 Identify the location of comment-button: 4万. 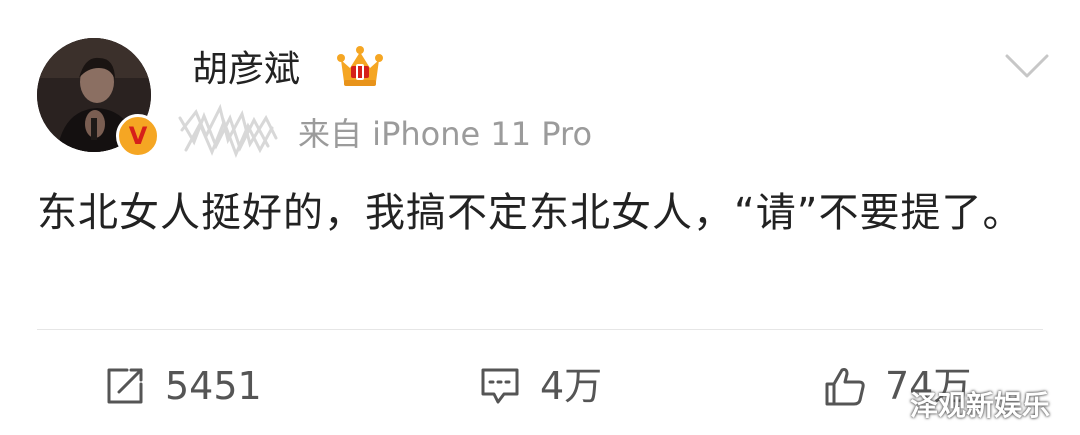
(540, 386).